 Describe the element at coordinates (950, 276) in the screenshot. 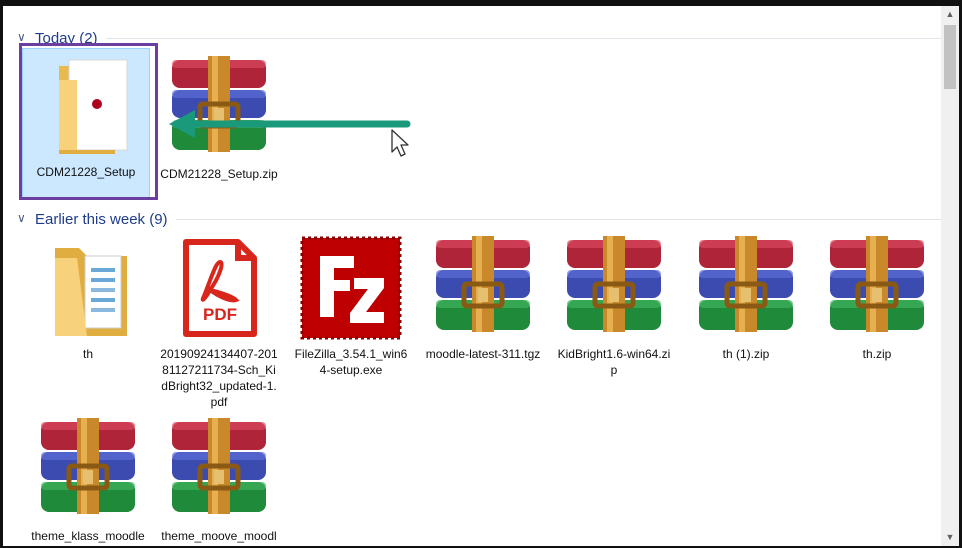

I see `vertical-scrollbar: ▲ ▼` at that location.